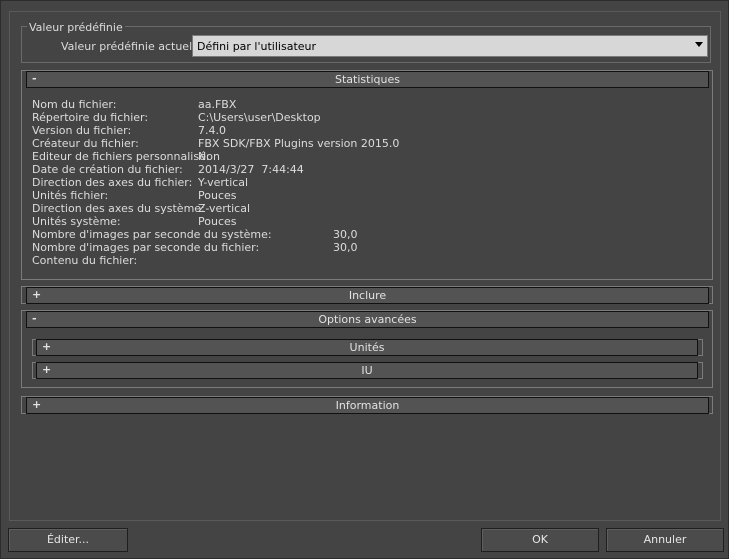  I want to click on stat-label: Nombre d'images par seconde du fichier:, so click(146, 247).